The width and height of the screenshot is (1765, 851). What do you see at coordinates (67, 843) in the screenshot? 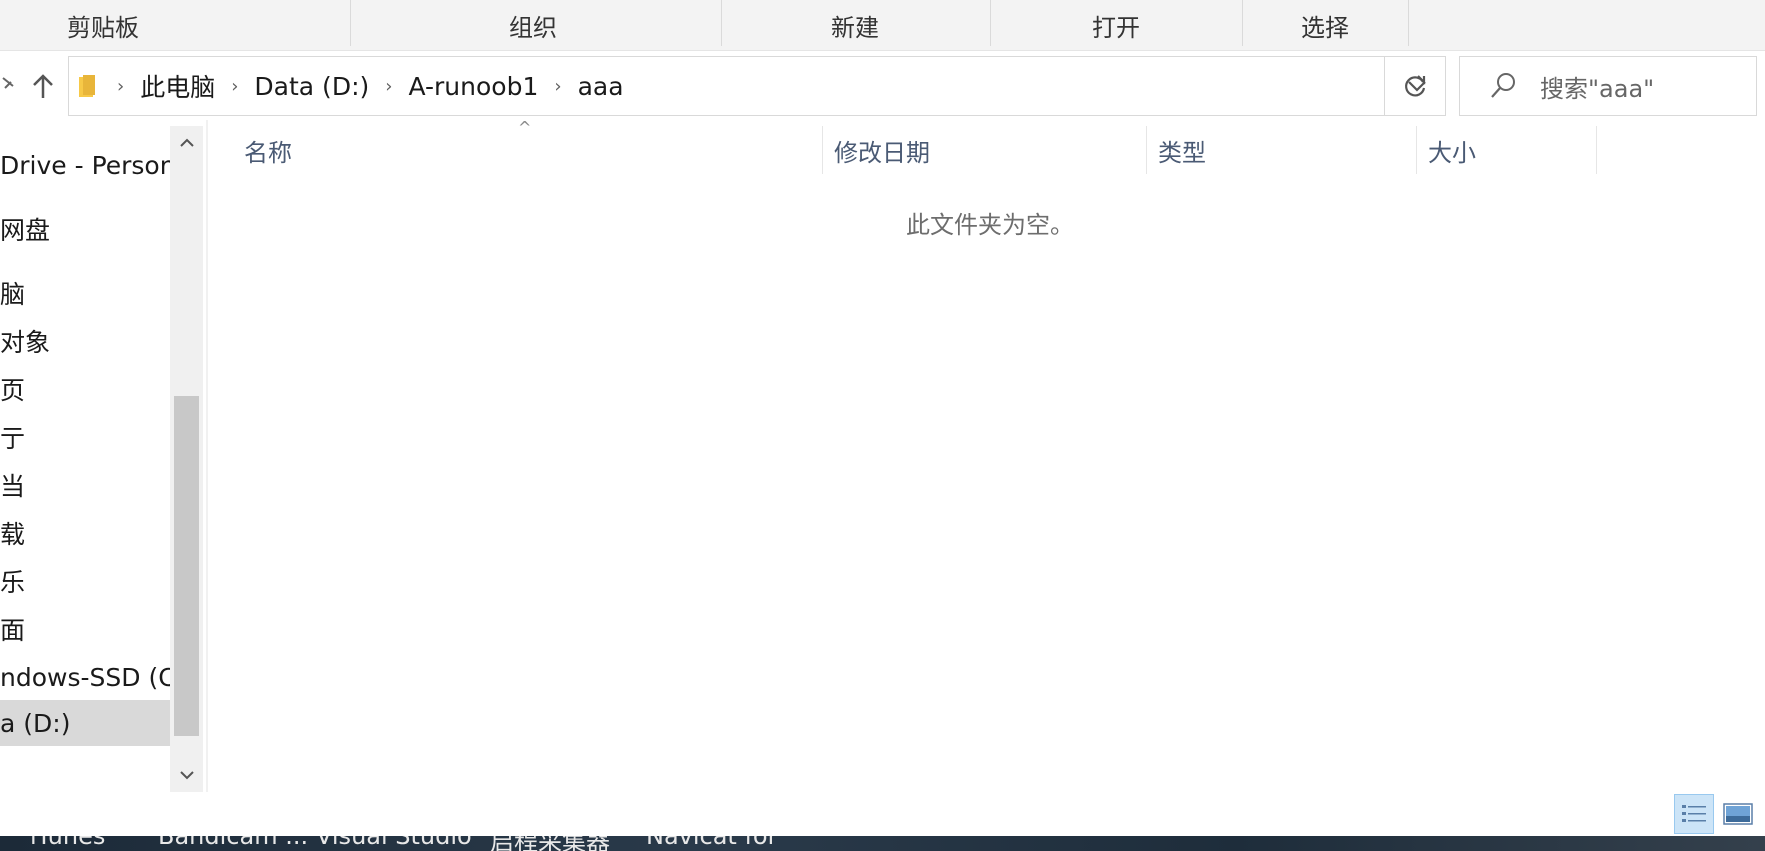
I see `taskbar-item-itunes: iTunes` at bounding box center [67, 843].